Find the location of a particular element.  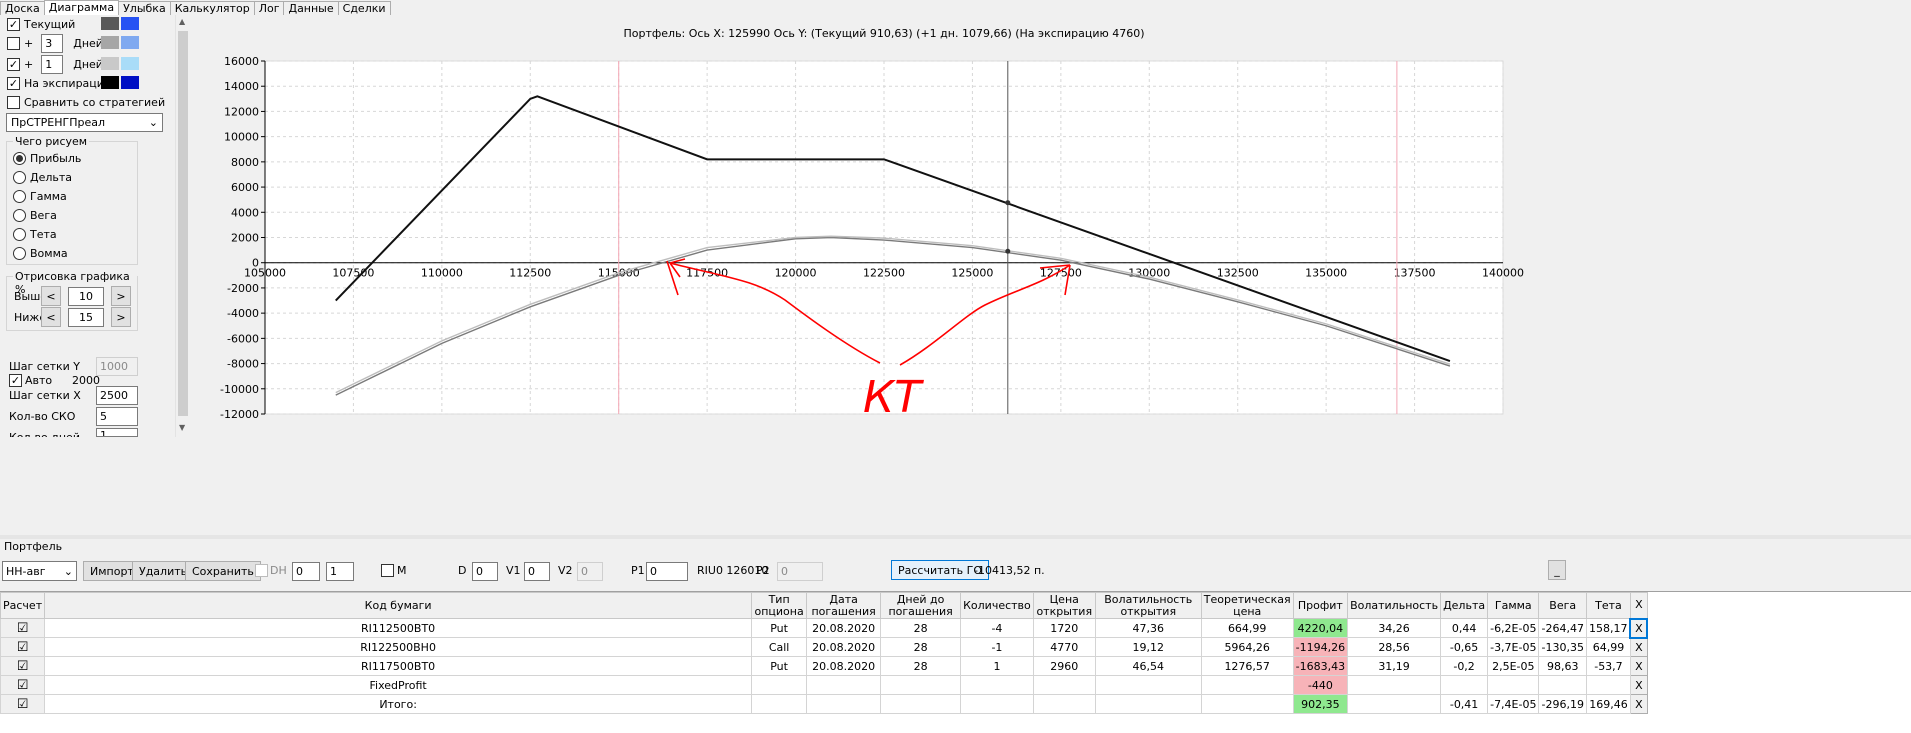

table-row: ☑ Итого: 902,35 -0,41 -7,4E-05 -296,19 169,46 X is located at coordinates (824, 704).